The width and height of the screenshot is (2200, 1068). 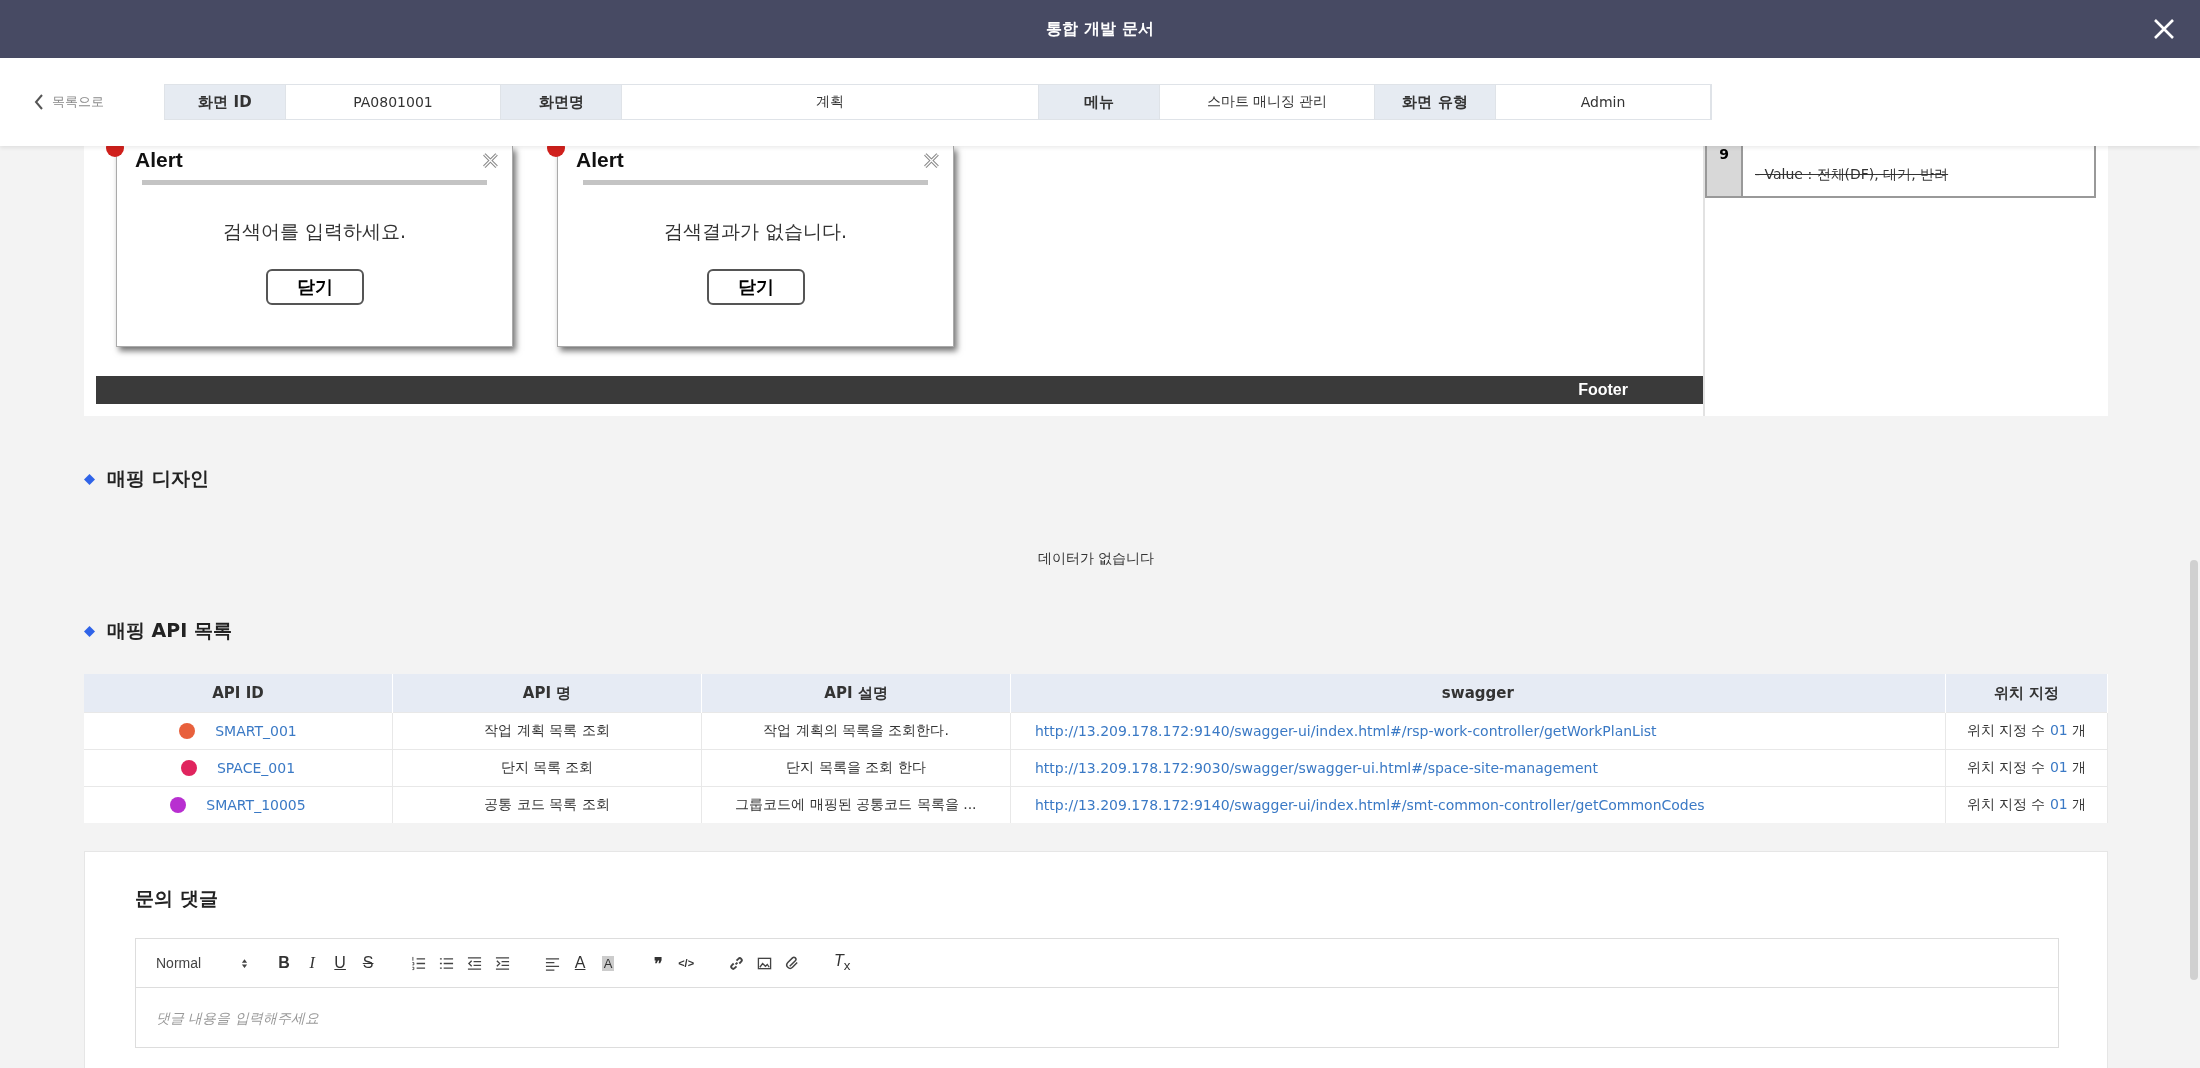 I want to click on format-button: U, so click(x=340, y=963).